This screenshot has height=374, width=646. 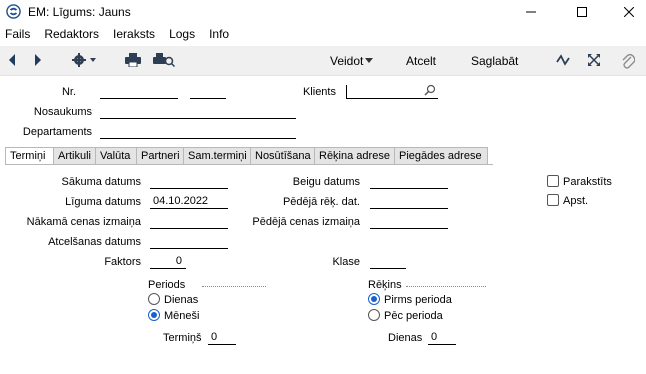 What do you see at coordinates (182, 36) in the screenshot?
I see `menu-logs: Logs` at bounding box center [182, 36].